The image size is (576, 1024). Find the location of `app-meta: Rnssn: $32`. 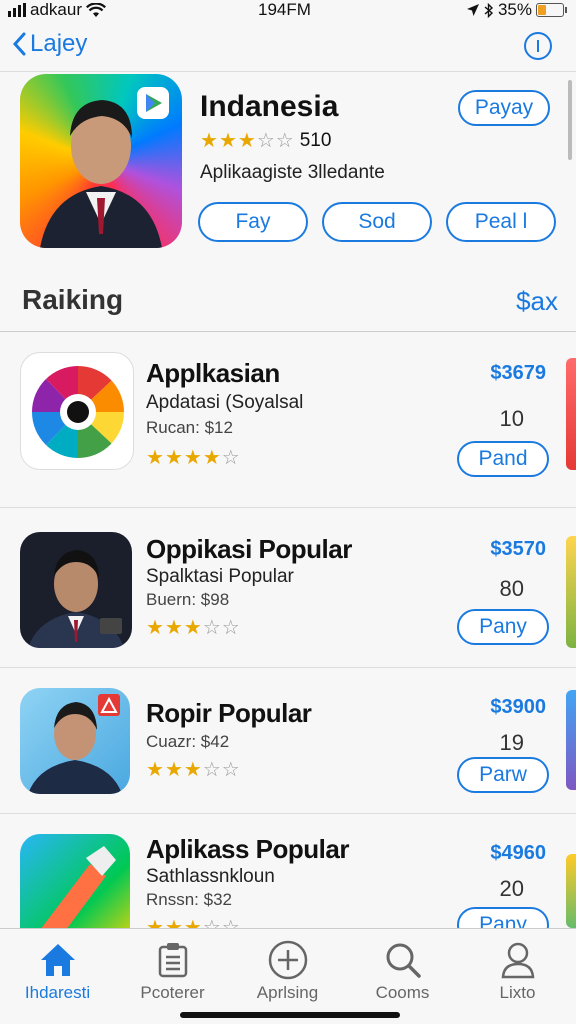

app-meta: Rnssn: $32 is located at coordinates (189, 899).